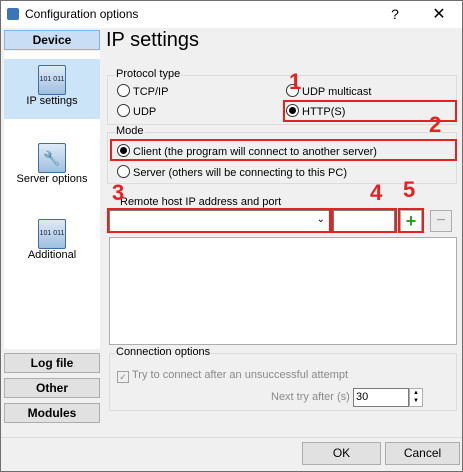 This screenshot has width=463, height=472. I want to click on ok-button: OK, so click(341, 453).